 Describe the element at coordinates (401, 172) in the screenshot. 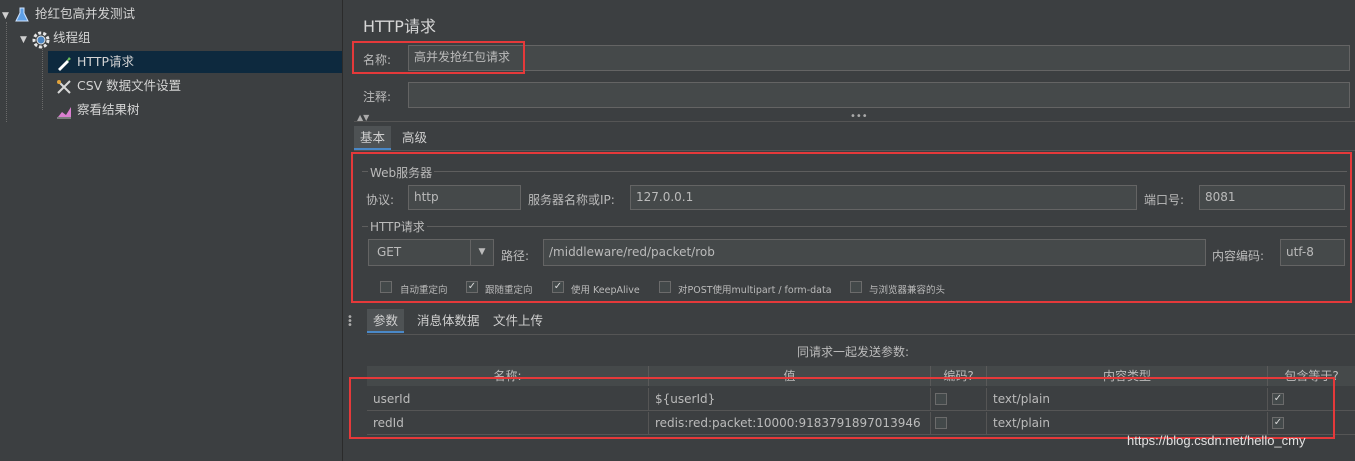

I see `web-server-title: Web服务器` at that location.